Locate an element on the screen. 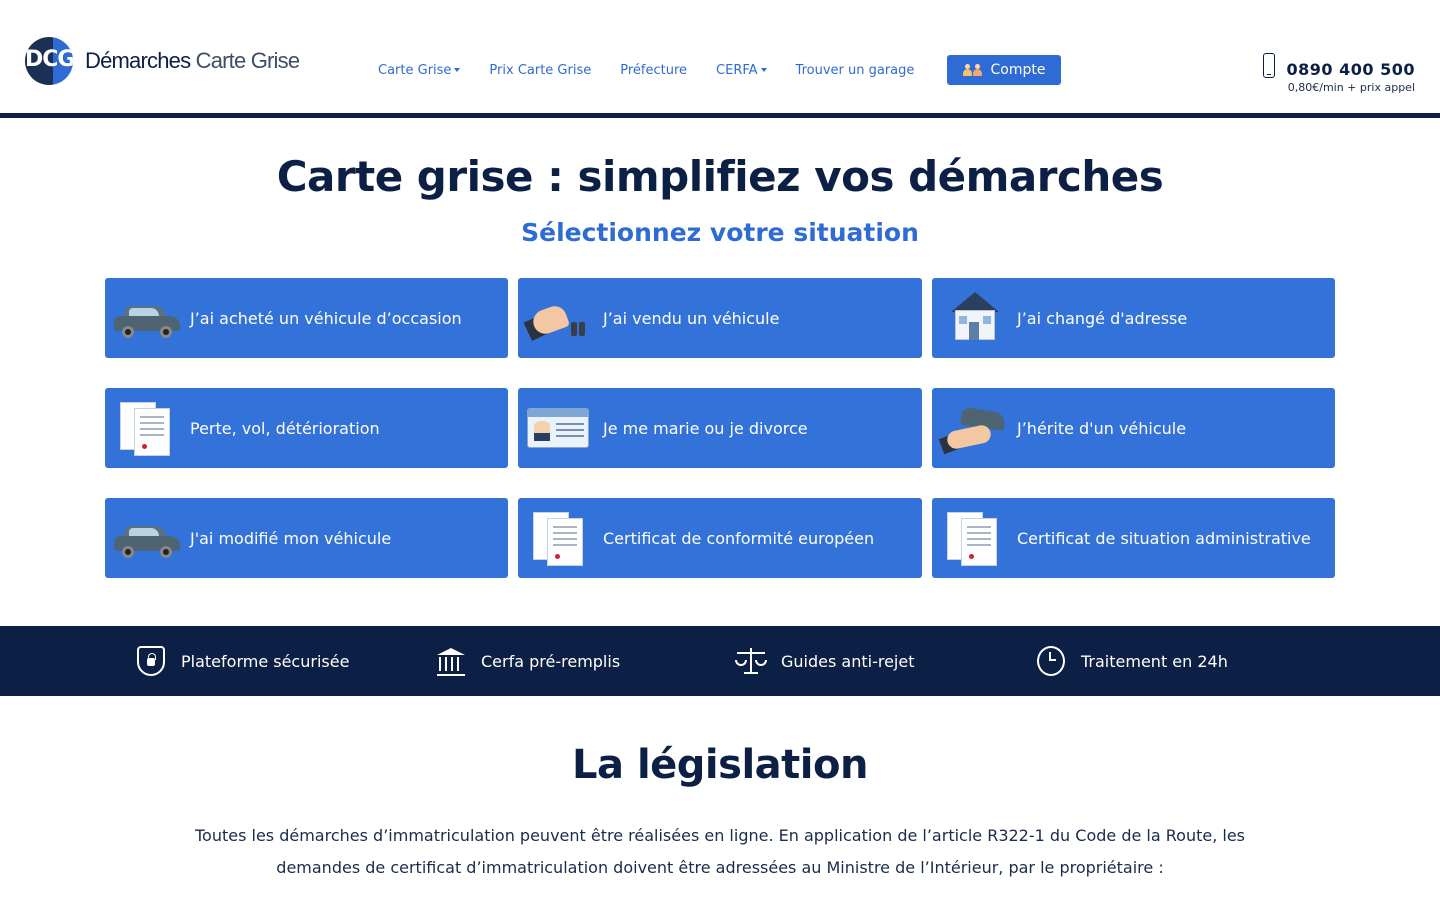 The width and height of the screenshot is (1440, 900). feature-label: Guides anti-rejet is located at coordinates (848, 661).